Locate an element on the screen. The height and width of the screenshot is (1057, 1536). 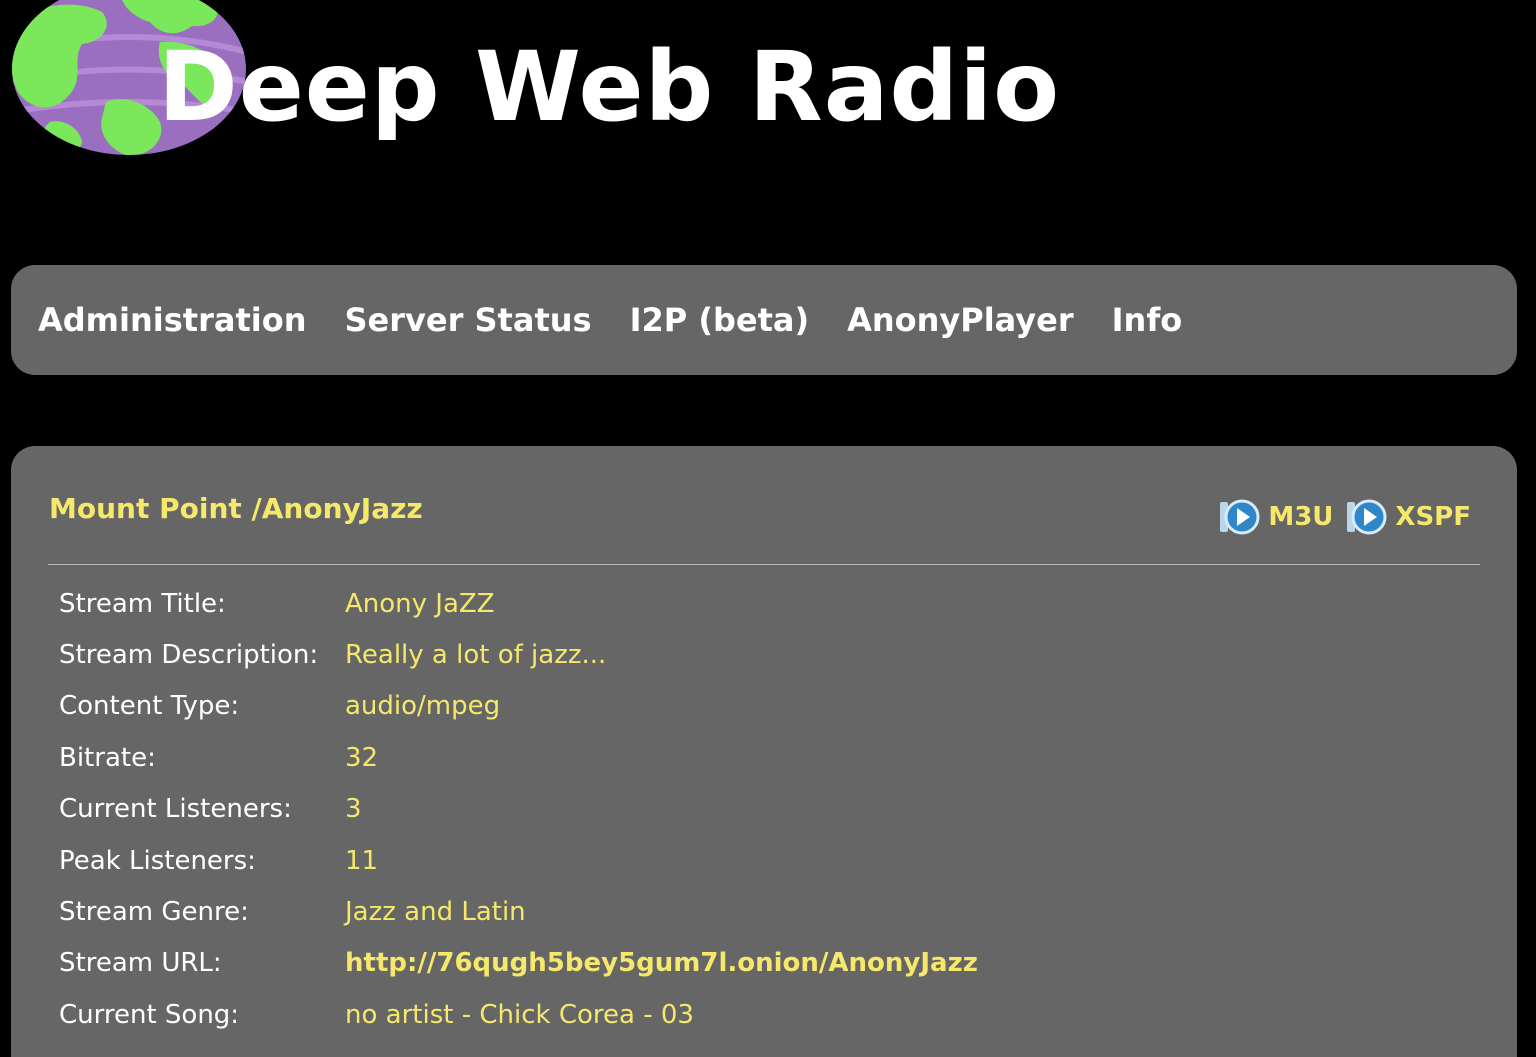
xspf-link: XSPF is located at coordinates (1408, 517).